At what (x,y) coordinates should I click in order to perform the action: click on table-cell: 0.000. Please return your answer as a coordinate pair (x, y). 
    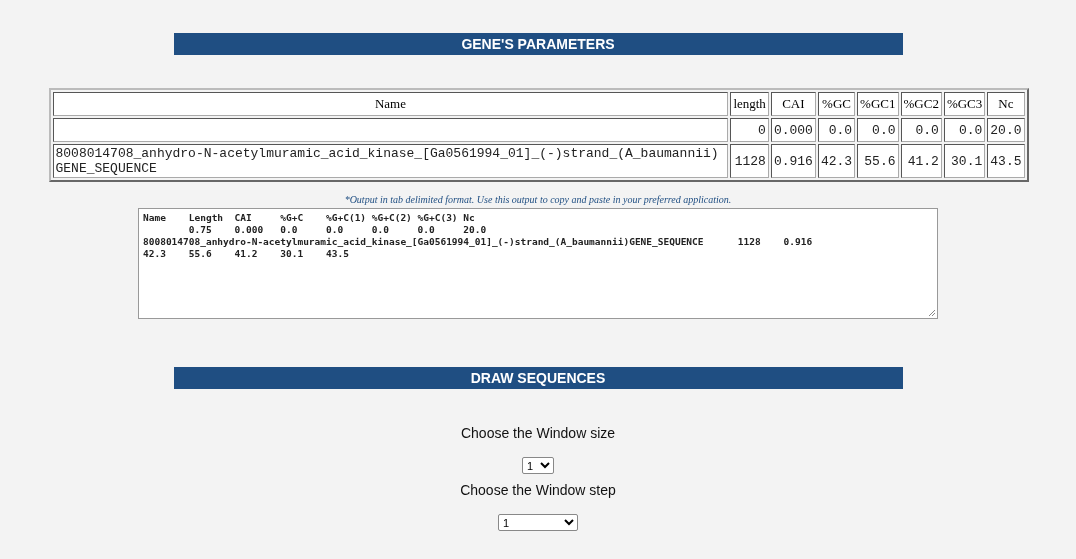
    Looking at the image, I should click on (793, 130).